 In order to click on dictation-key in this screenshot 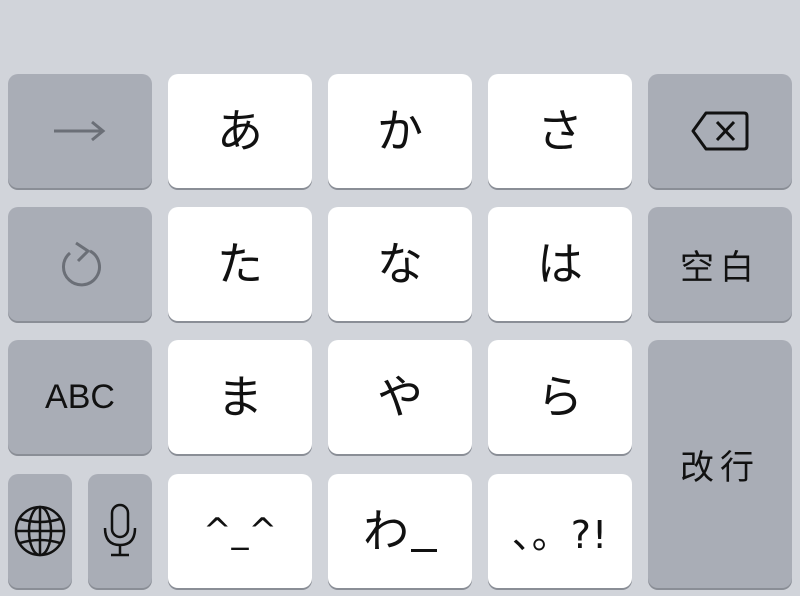, I will do `click(120, 531)`.